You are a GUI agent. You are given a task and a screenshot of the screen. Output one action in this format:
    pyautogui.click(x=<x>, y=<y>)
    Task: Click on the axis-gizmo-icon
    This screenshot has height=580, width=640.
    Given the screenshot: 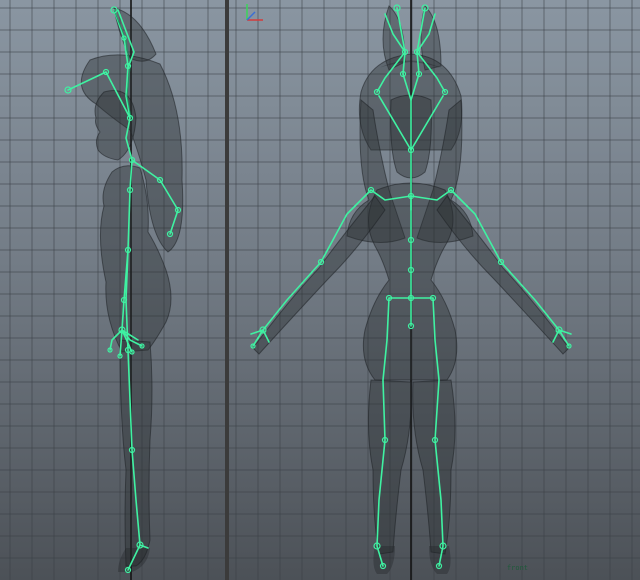 What is the action you would take?
    pyautogui.click(x=254, y=12)
    